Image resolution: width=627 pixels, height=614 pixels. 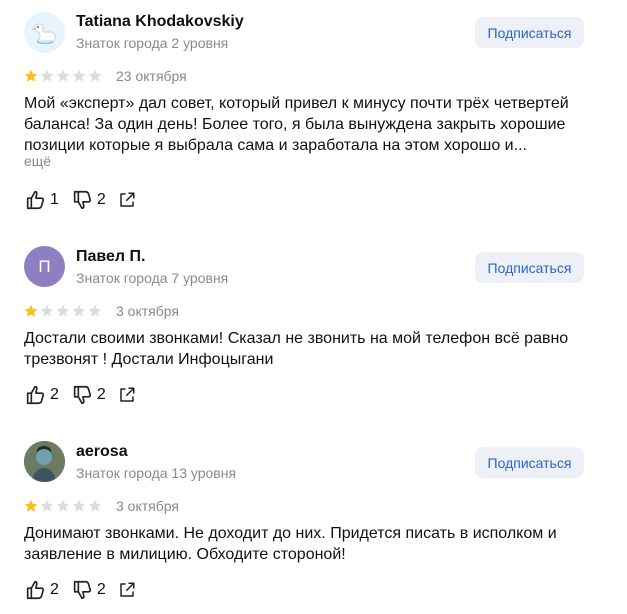 What do you see at coordinates (152, 278) in the screenshot?
I see `author-level: Знаток города 7 уровня` at bounding box center [152, 278].